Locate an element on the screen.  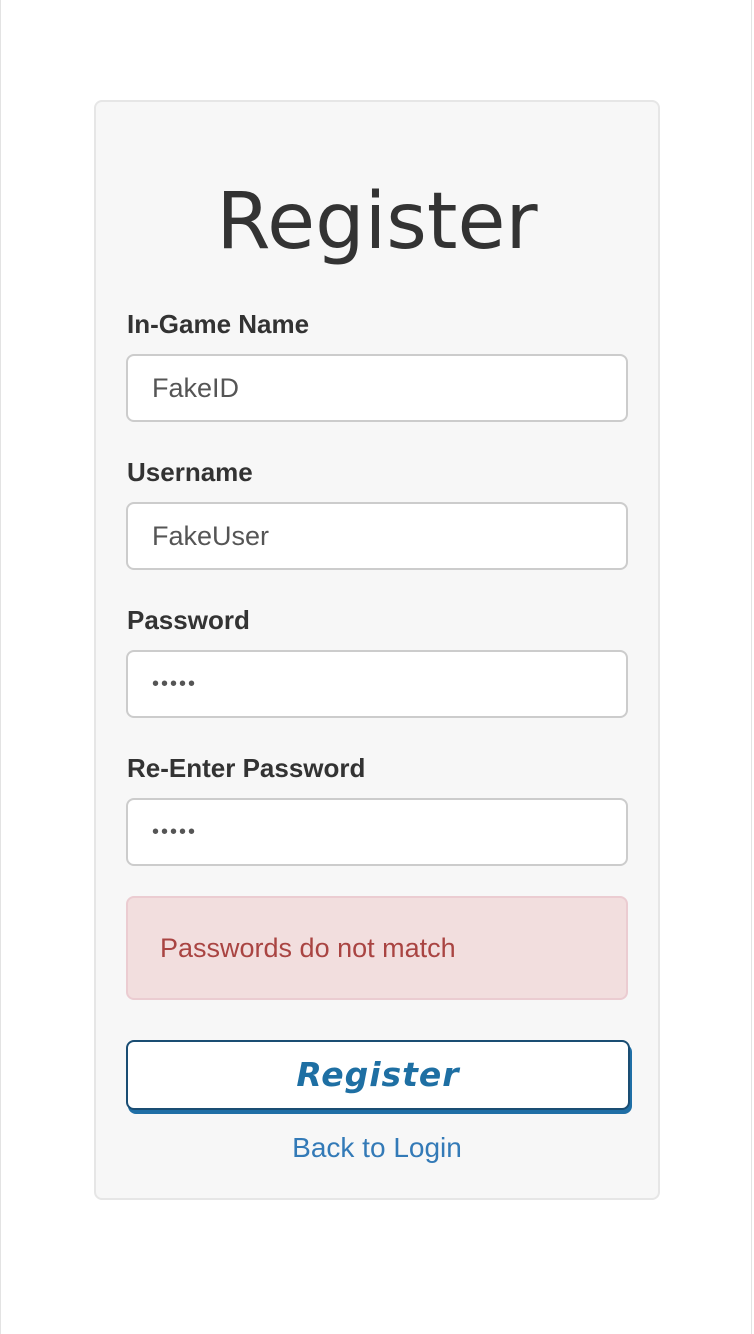
password-label: Password is located at coordinates (188, 620).